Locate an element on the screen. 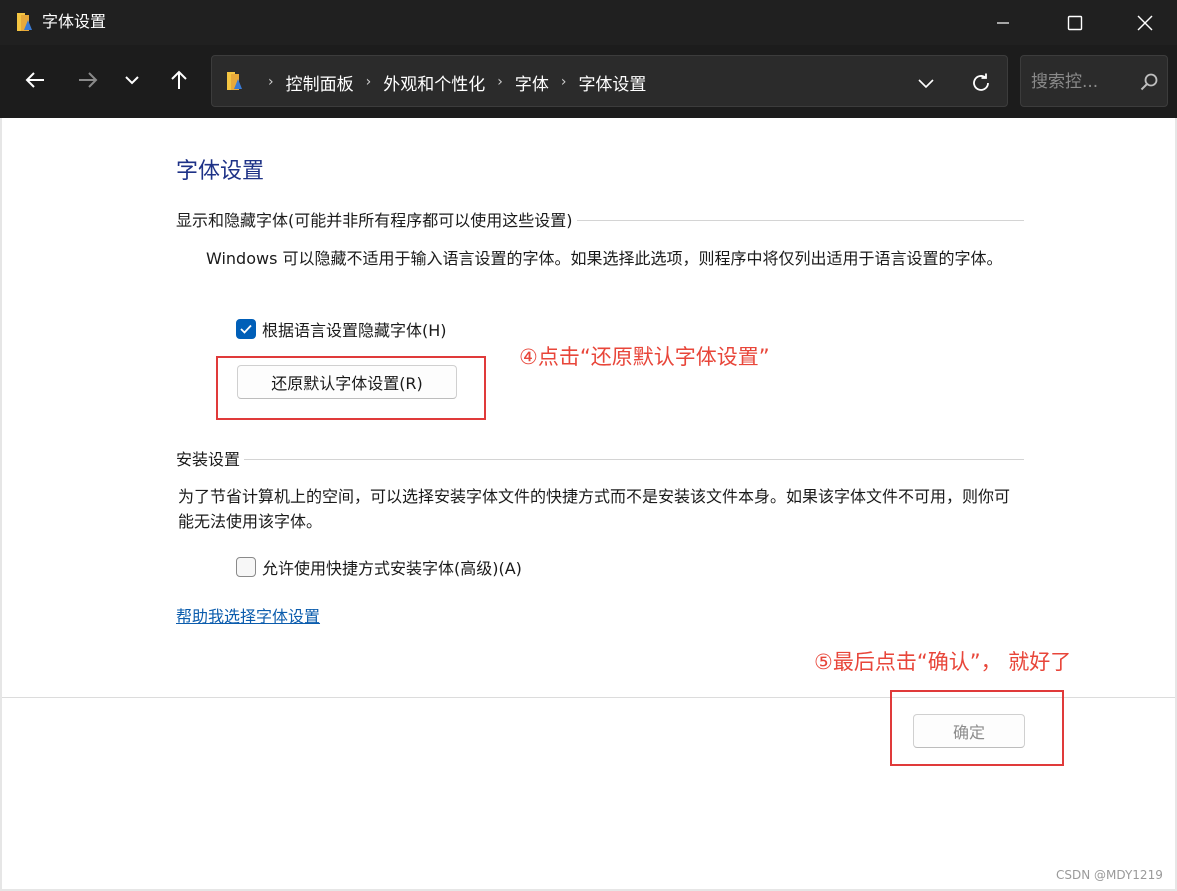 The width and height of the screenshot is (1177, 891). close-icon is located at coordinates (1145, 22).